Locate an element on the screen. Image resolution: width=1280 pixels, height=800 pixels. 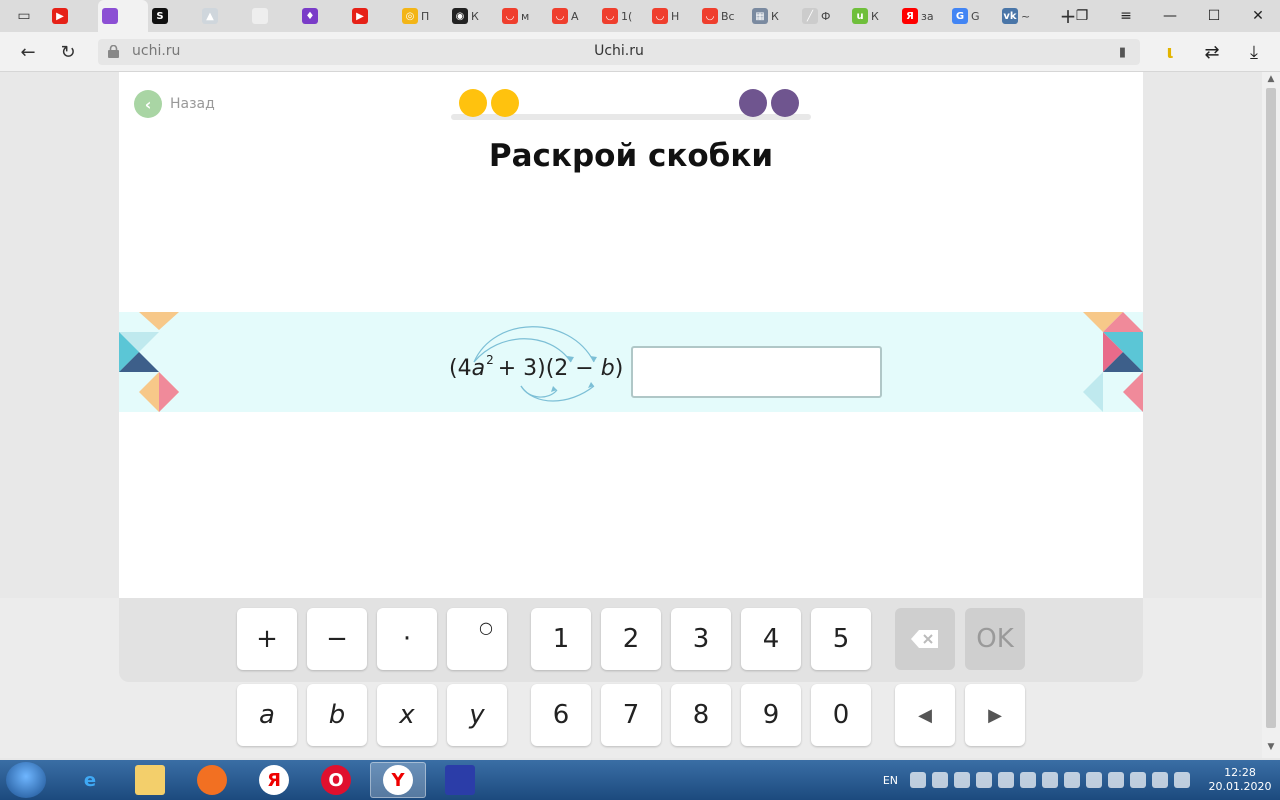
drop-icon: ♦ is located at coordinates (310, 16).